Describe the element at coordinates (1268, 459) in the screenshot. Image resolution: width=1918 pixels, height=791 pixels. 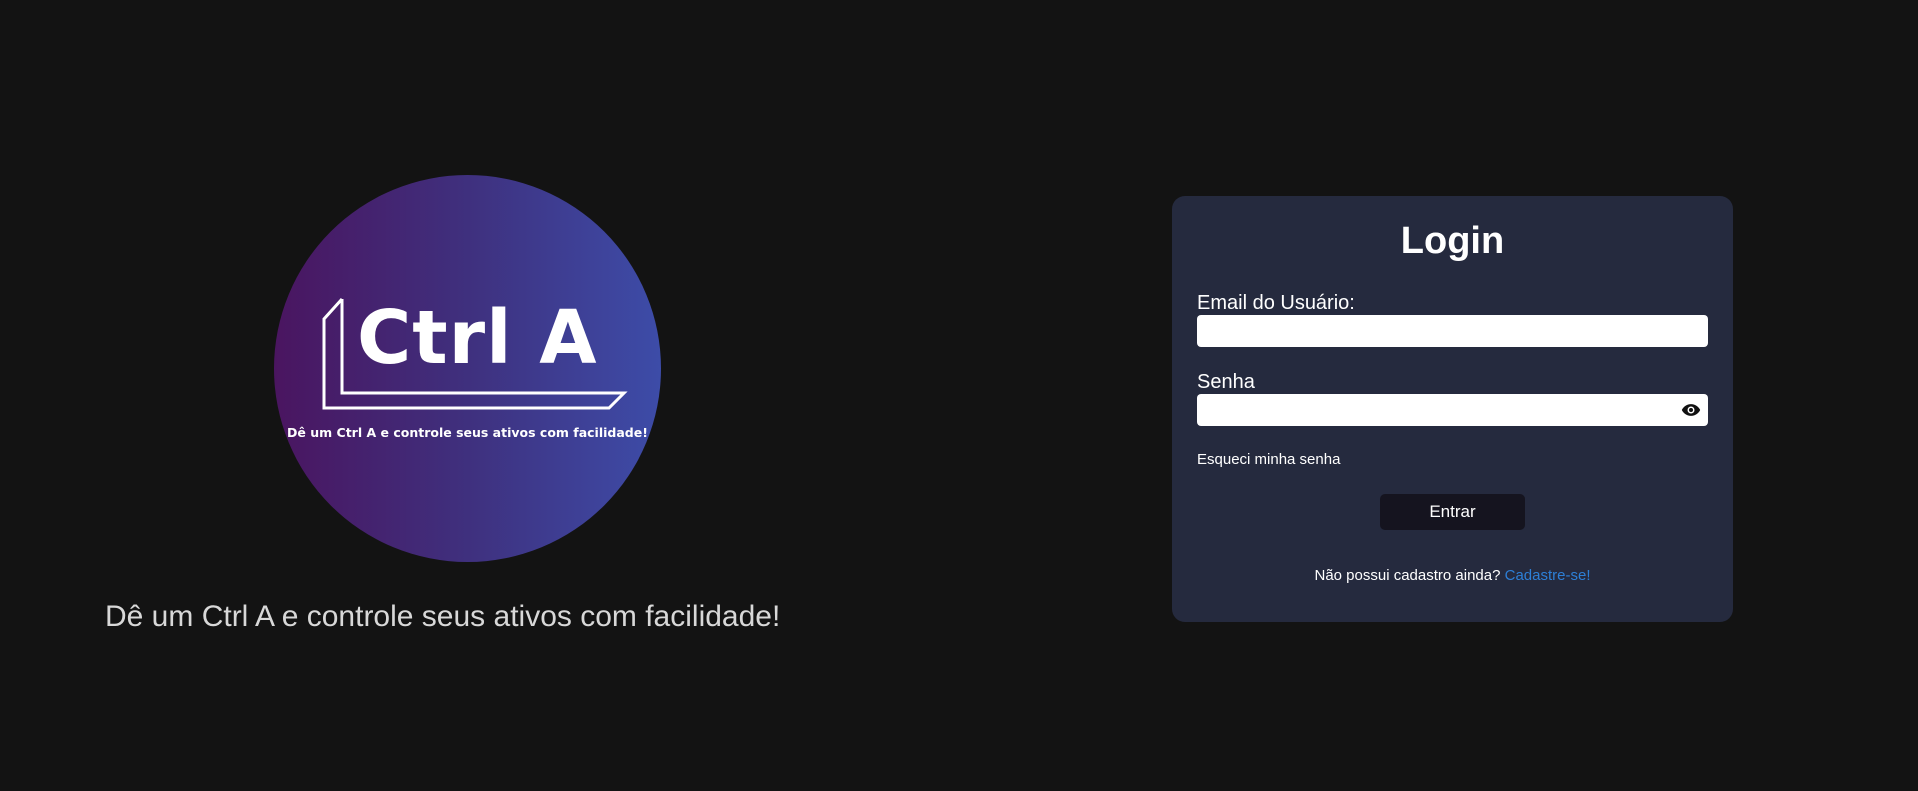
I see `forgot-password-link: Esqueci minha senha` at that location.